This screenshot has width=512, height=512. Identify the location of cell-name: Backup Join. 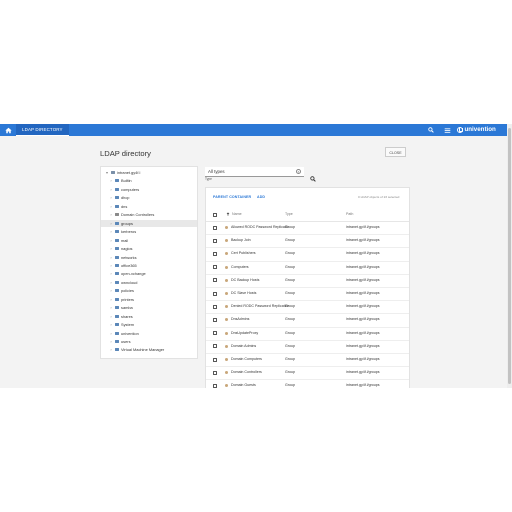
(260, 240).